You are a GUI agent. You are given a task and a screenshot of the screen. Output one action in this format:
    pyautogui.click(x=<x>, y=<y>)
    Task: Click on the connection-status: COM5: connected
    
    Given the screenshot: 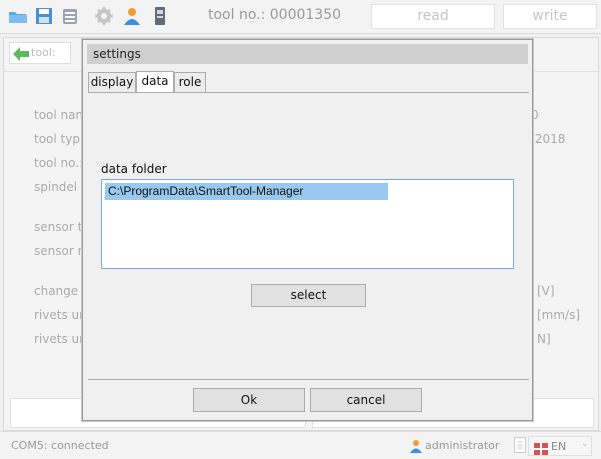 What is the action you would take?
    pyautogui.click(x=60, y=445)
    